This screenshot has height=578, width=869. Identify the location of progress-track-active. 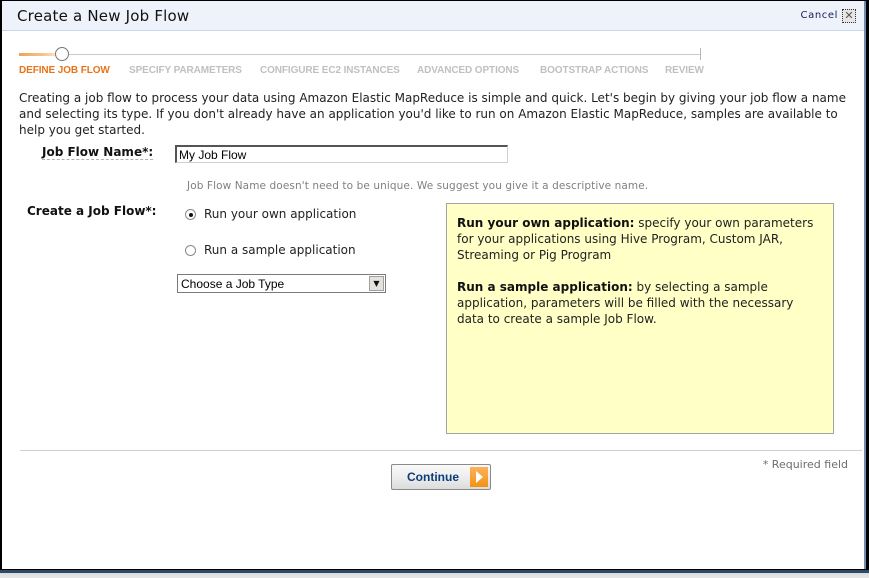
(38, 54).